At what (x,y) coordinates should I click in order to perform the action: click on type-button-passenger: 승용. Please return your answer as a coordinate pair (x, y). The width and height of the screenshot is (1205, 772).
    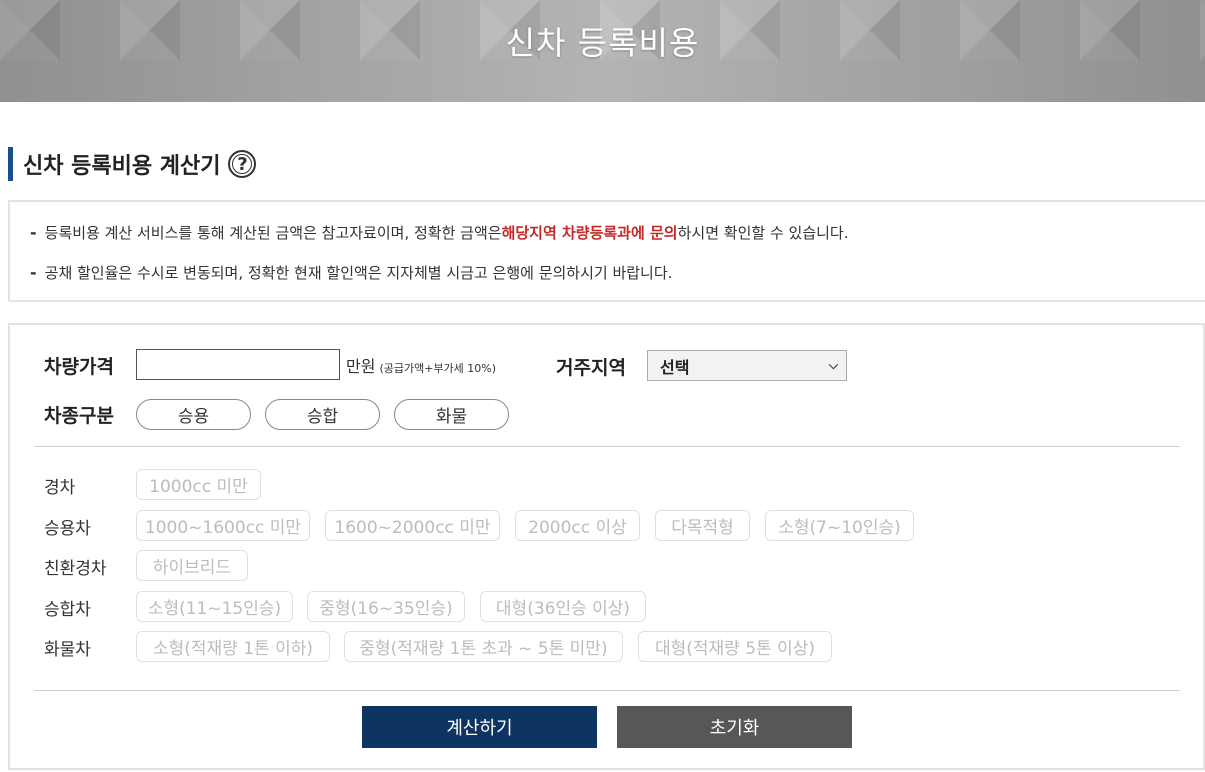
    Looking at the image, I should click on (193, 414).